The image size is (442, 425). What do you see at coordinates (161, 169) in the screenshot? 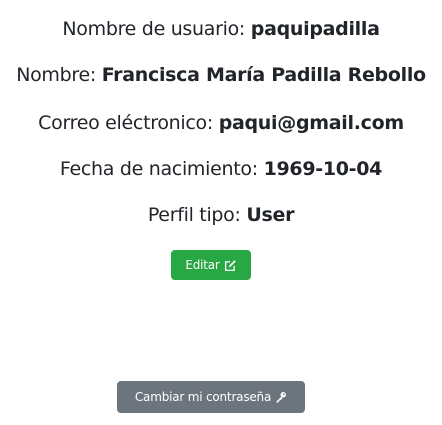
I see `birth-date-label: Fecha de nacimiento:` at bounding box center [161, 169].